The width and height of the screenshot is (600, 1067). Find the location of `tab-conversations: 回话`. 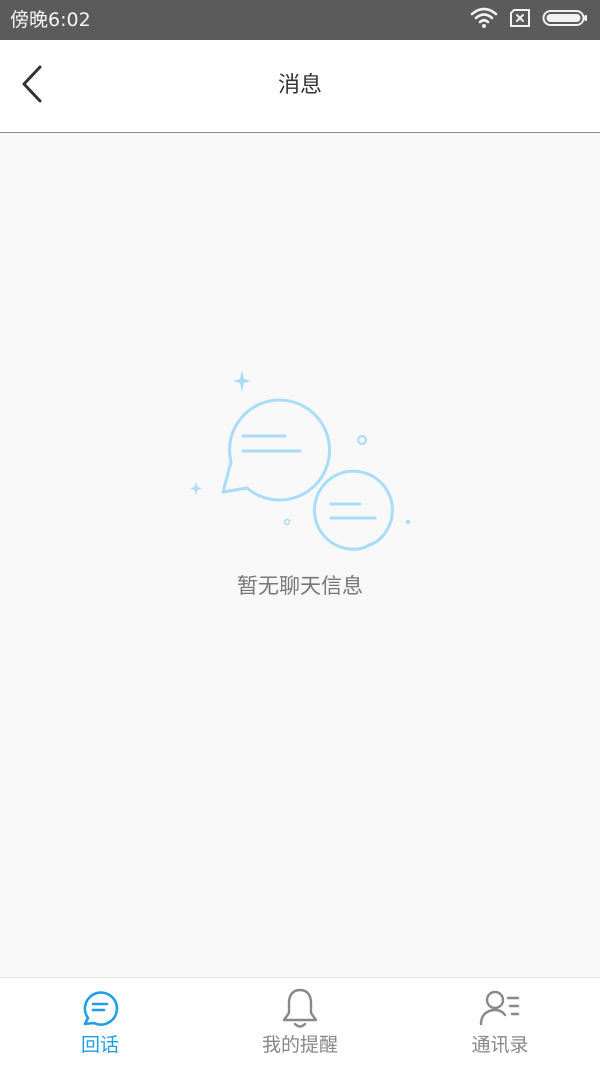

tab-conversations: 回话 is located at coordinates (100, 1022).